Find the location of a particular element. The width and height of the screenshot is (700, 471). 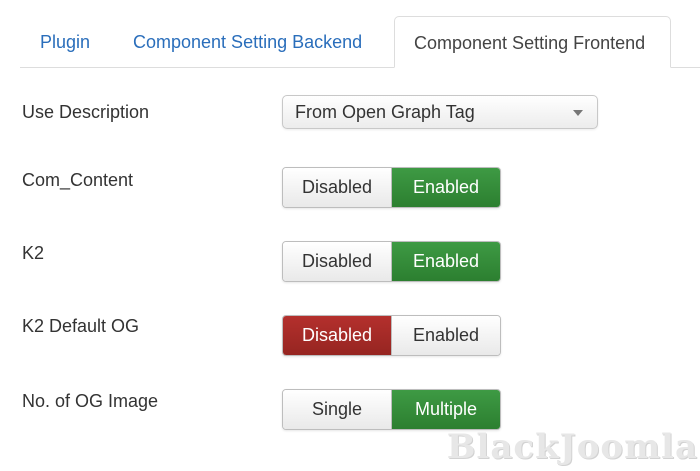

k2-default-og-toggle: Disabled Enabled is located at coordinates (391, 335).